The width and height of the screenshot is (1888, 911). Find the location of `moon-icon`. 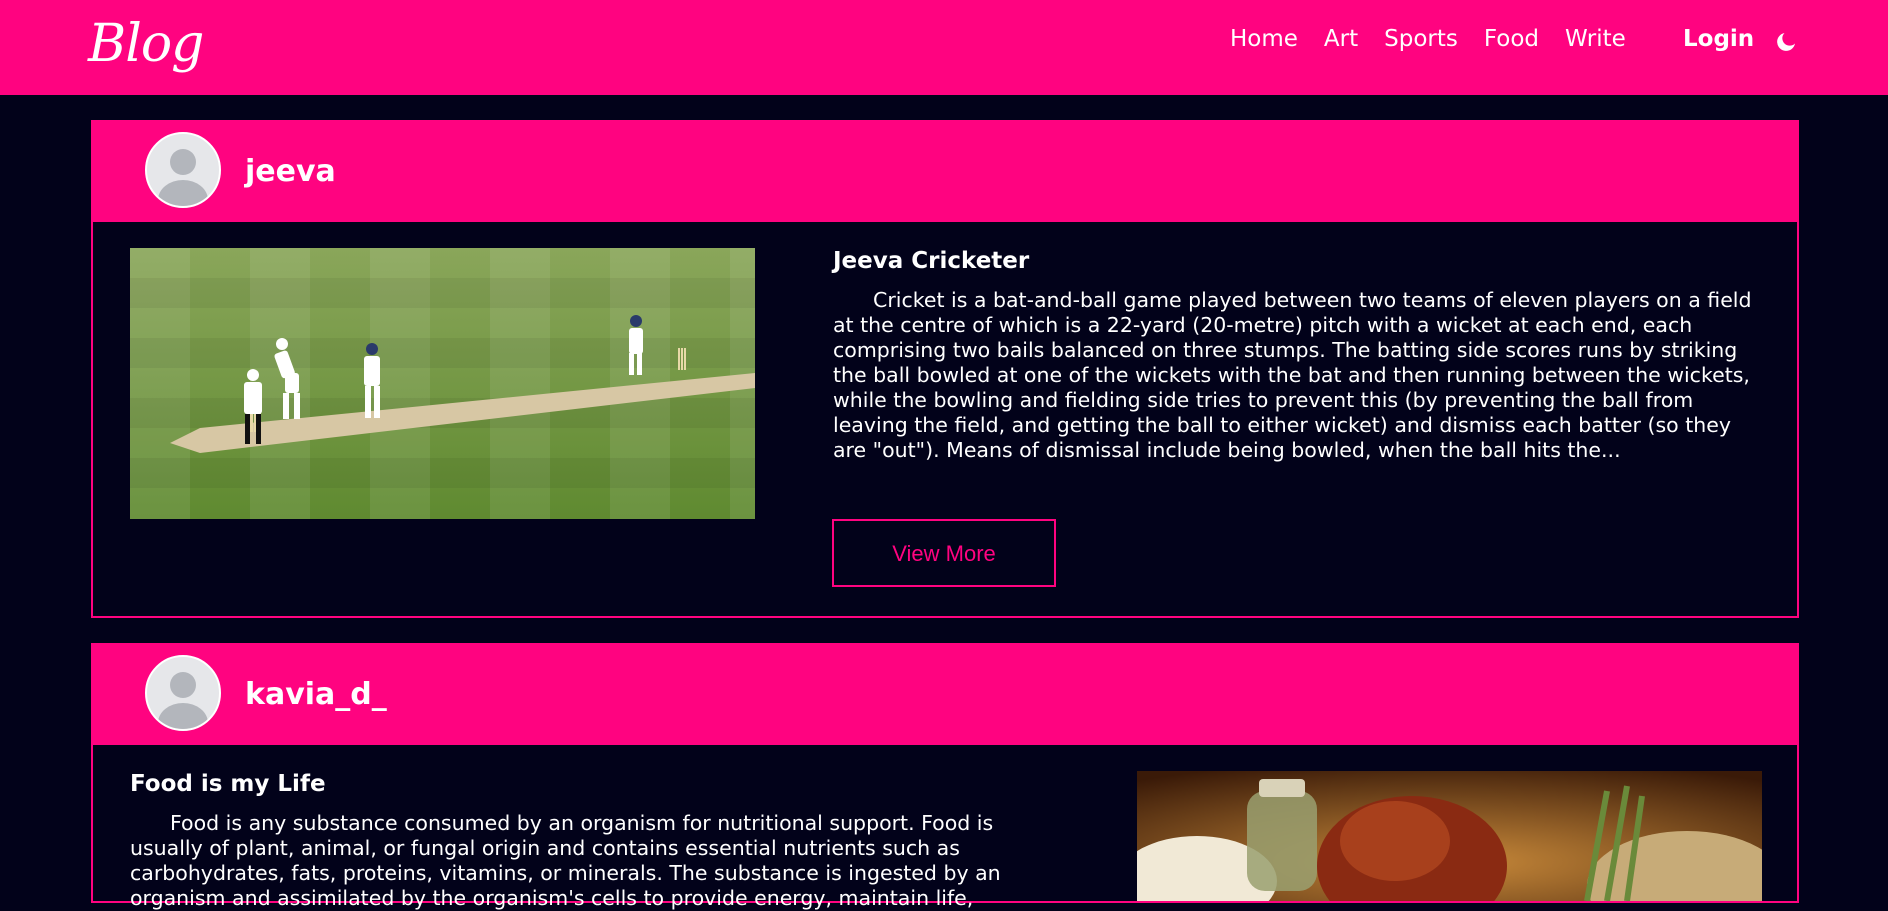

moon-icon is located at coordinates (1786, 42).